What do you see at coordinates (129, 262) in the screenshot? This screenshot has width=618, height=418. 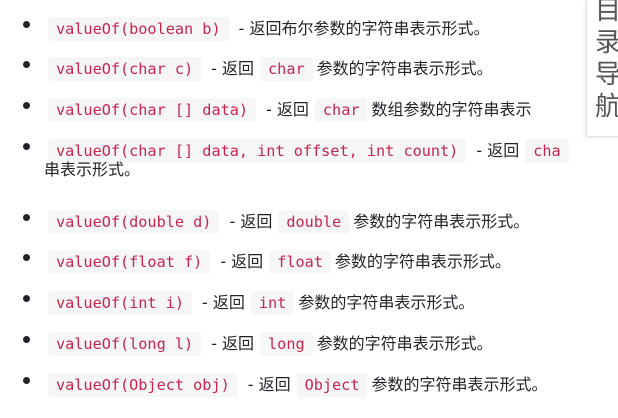 I see `method-signature: valueOf(float f)` at bounding box center [129, 262].